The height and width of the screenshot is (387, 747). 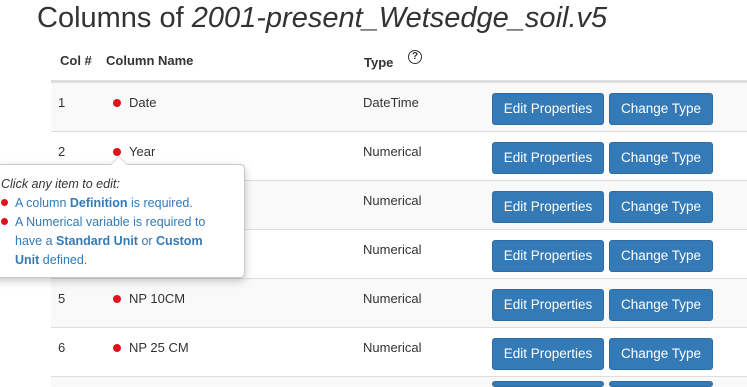 What do you see at coordinates (391, 102) in the screenshot?
I see `column-type: DateTime` at bounding box center [391, 102].